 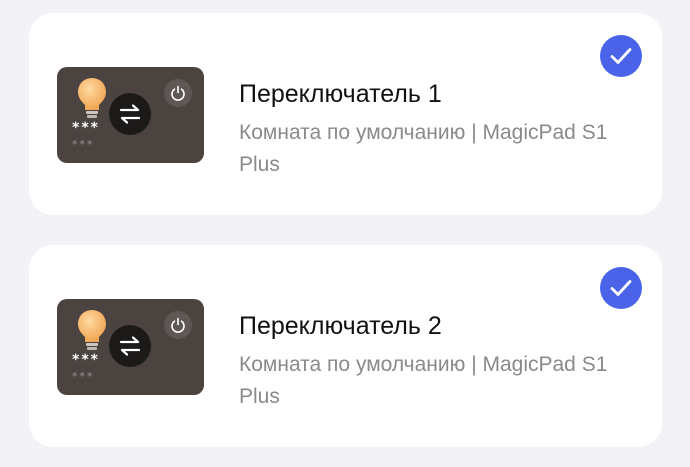 What do you see at coordinates (340, 326) in the screenshot?
I see `device-name: Переключатель 2` at bounding box center [340, 326].